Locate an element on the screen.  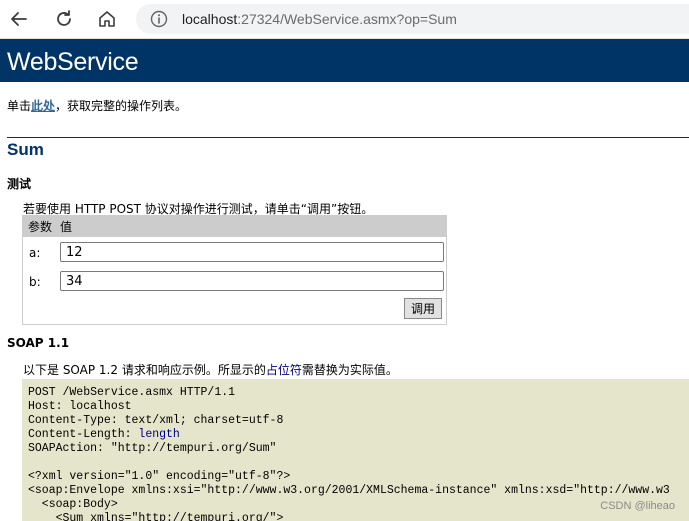
param-b-input: 34 is located at coordinates (252, 281).